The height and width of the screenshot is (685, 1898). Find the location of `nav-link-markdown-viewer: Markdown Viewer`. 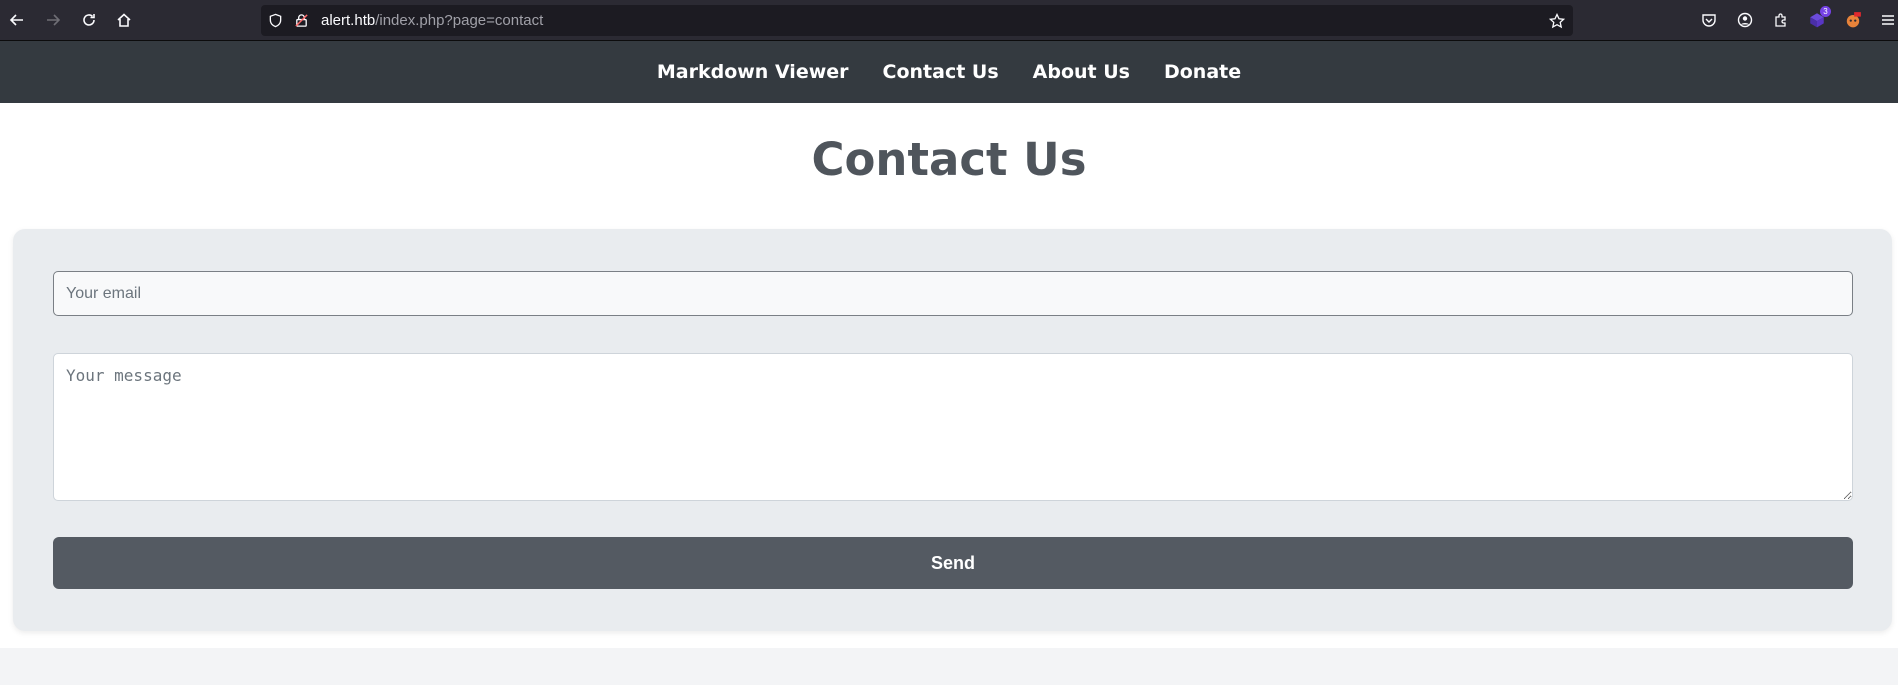

nav-link-markdown-viewer: Markdown Viewer is located at coordinates (753, 72).